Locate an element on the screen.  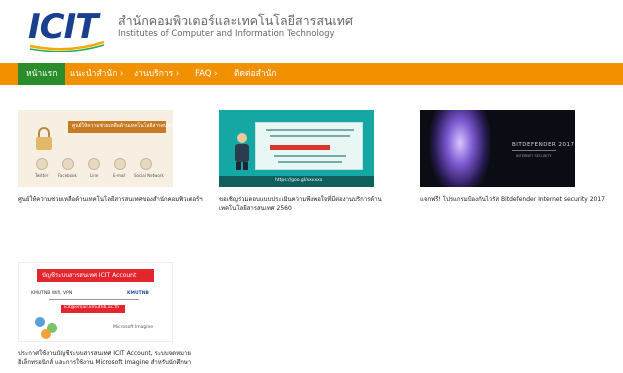
survey-board is located at coordinates (309, 146).